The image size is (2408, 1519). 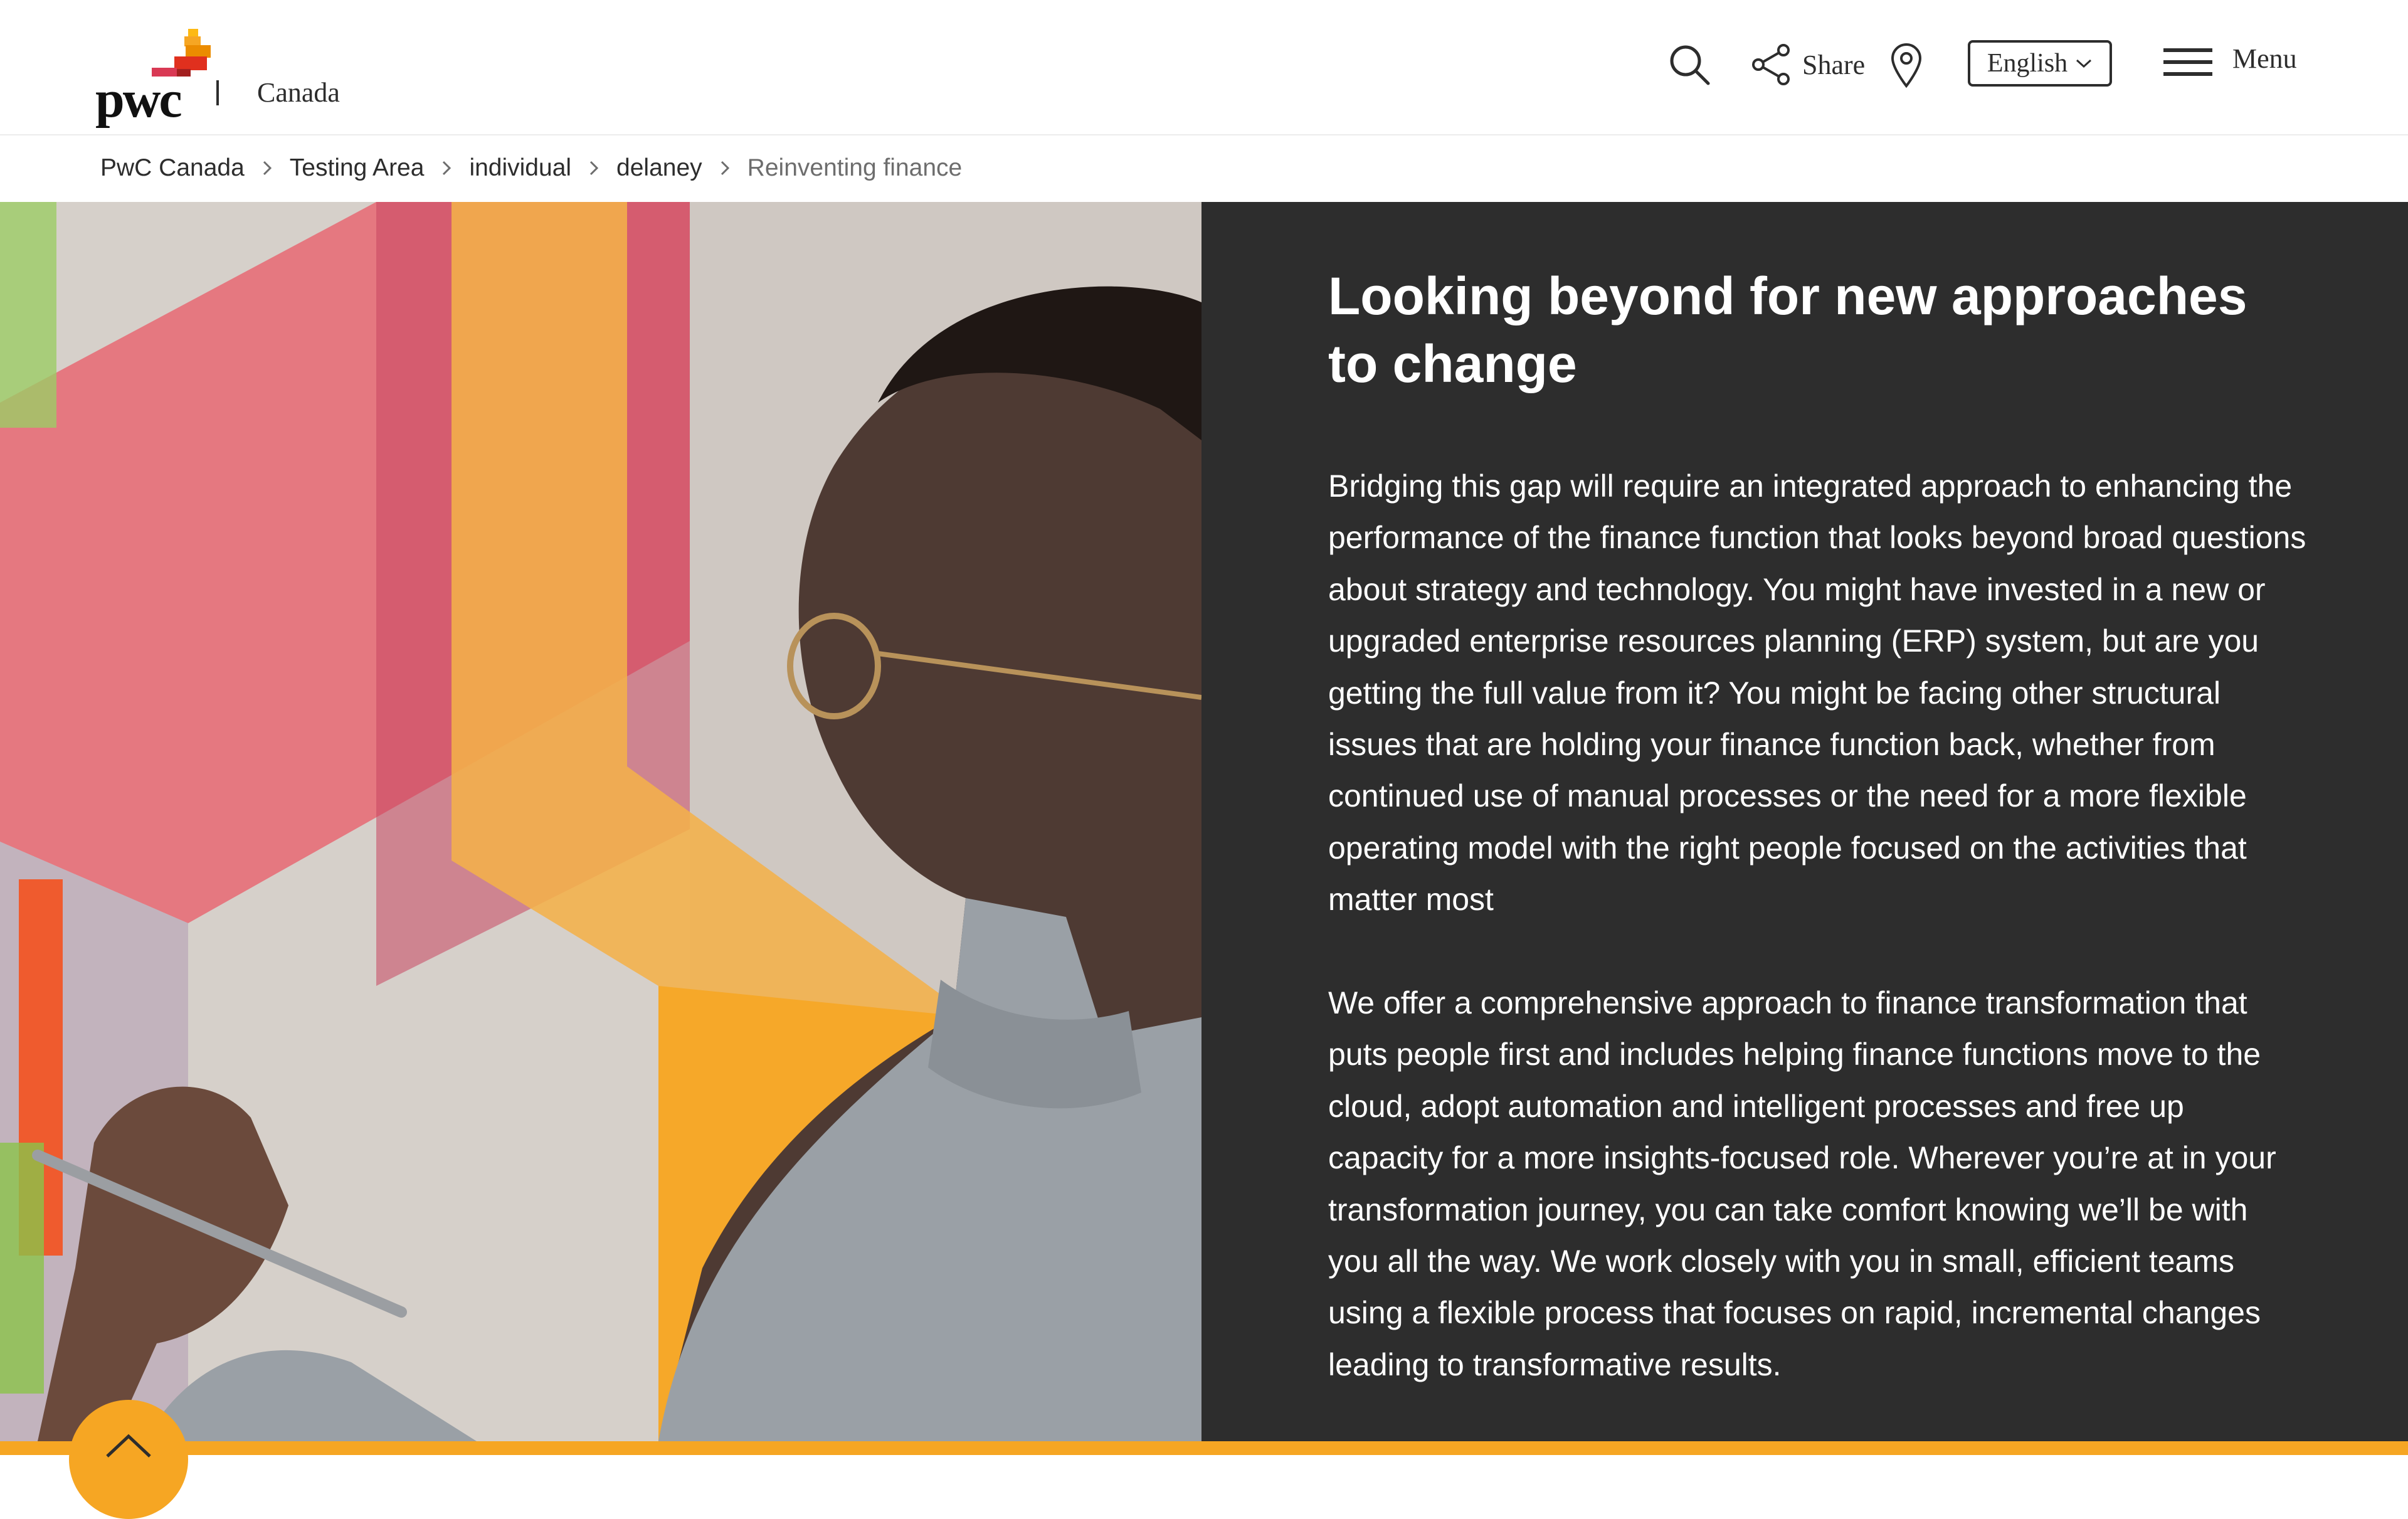 I want to click on breadcrumb-item-individual: individual, so click(x=520, y=168).